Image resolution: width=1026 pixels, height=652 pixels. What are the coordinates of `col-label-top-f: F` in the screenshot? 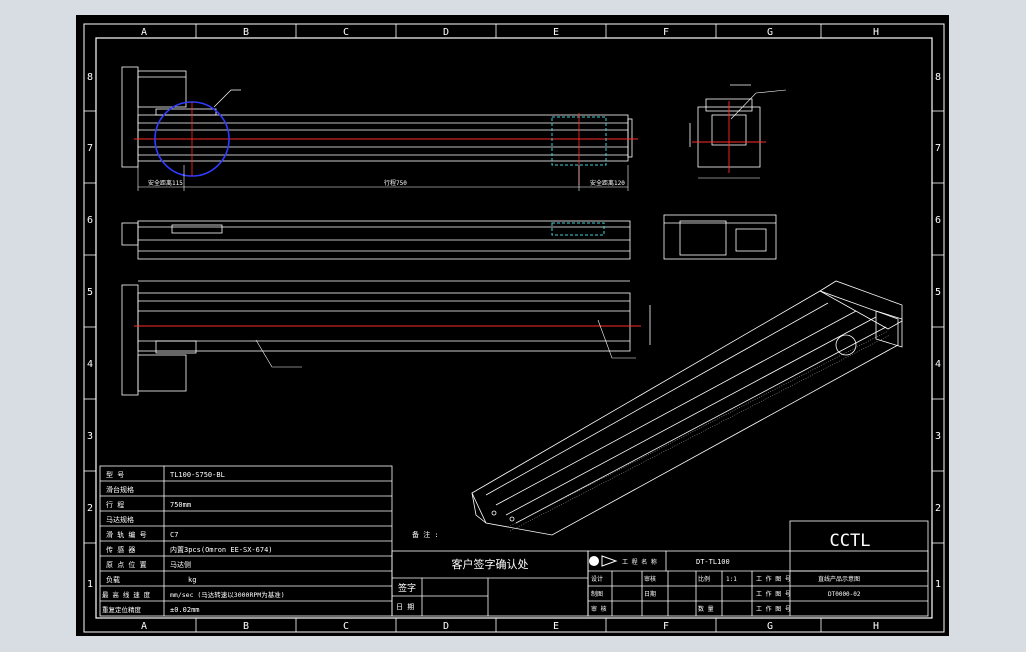 It's located at (666, 32).